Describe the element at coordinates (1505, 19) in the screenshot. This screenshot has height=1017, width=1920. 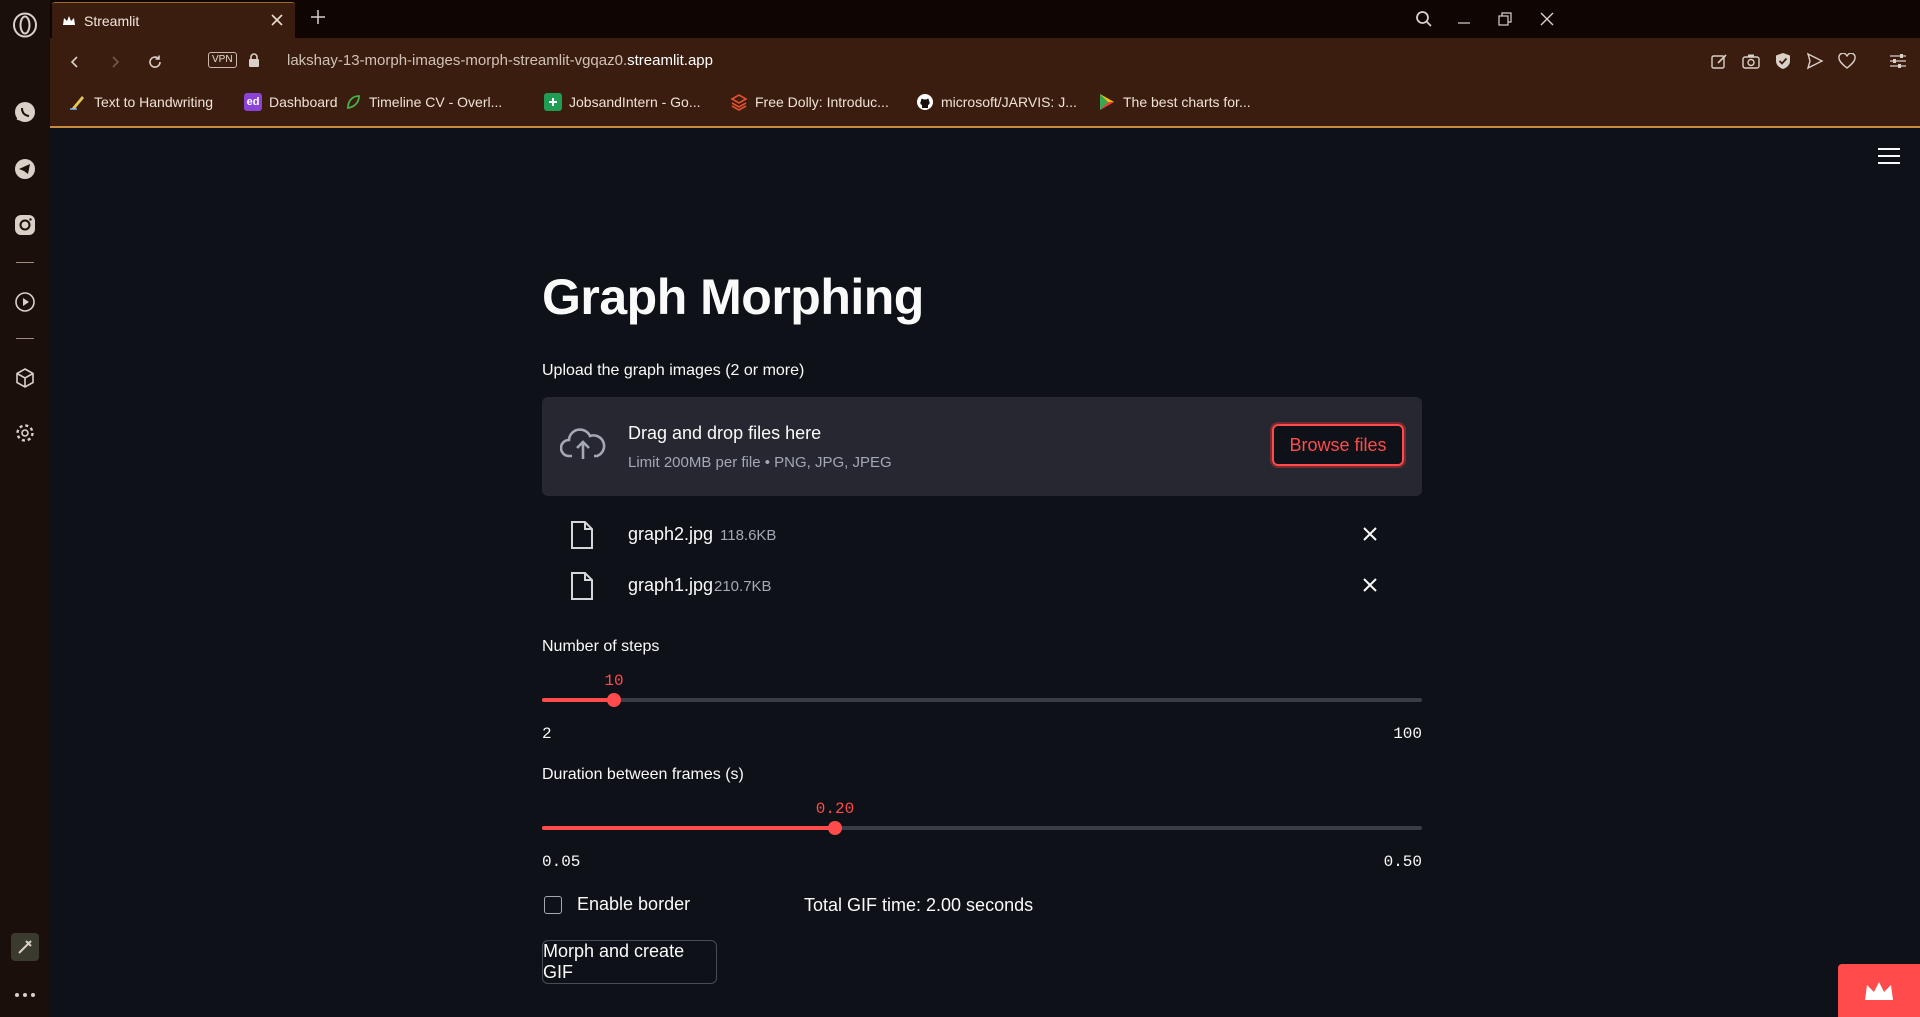
I see `restore-window-icon` at that location.